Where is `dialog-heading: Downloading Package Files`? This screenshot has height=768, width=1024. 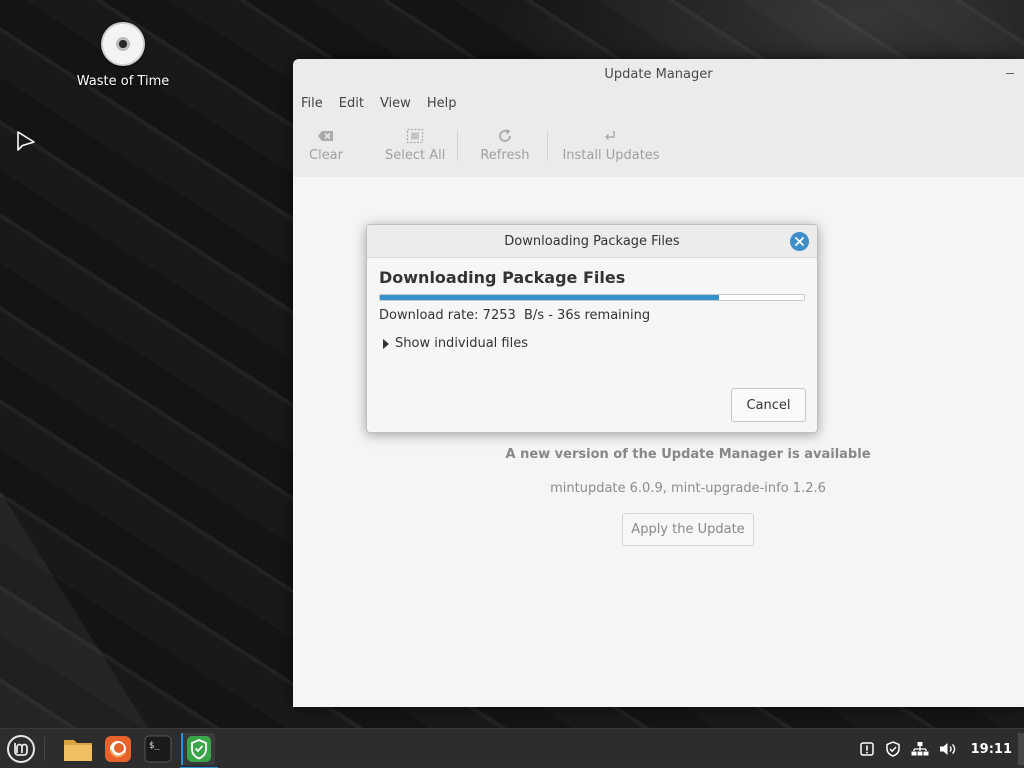 dialog-heading: Downloading Package Files is located at coordinates (502, 277).